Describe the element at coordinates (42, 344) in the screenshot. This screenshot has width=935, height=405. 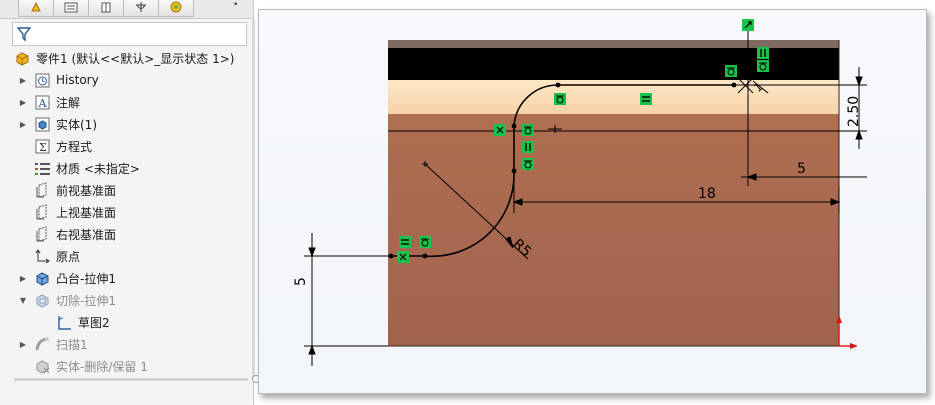
I see `sweep-icon` at that location.